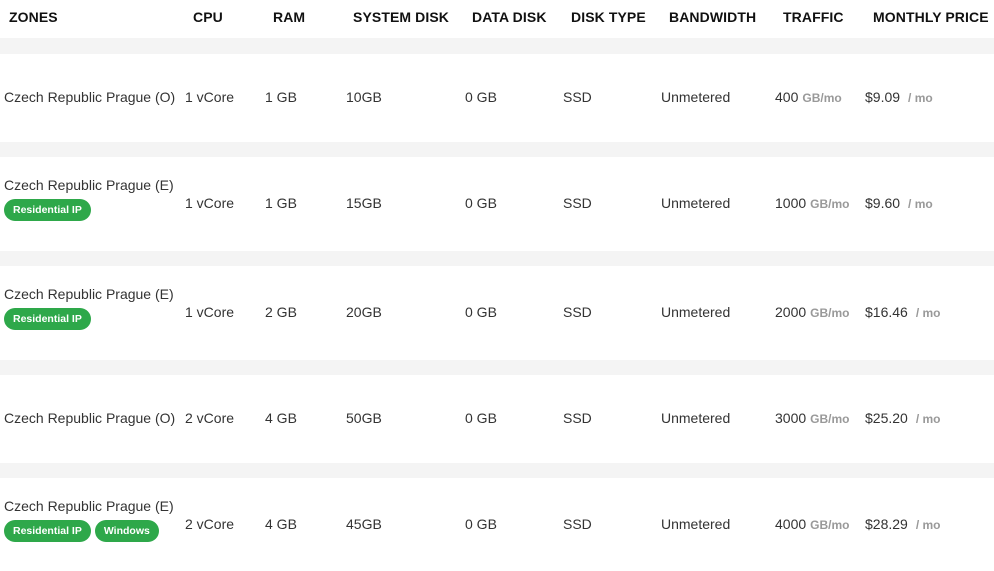 The height and width of the screenshot is (571, 994). What do you see at coordinates (883, 203) in the screenshot?
I see `price-value: $9.60` at bounding box center [883, 203].